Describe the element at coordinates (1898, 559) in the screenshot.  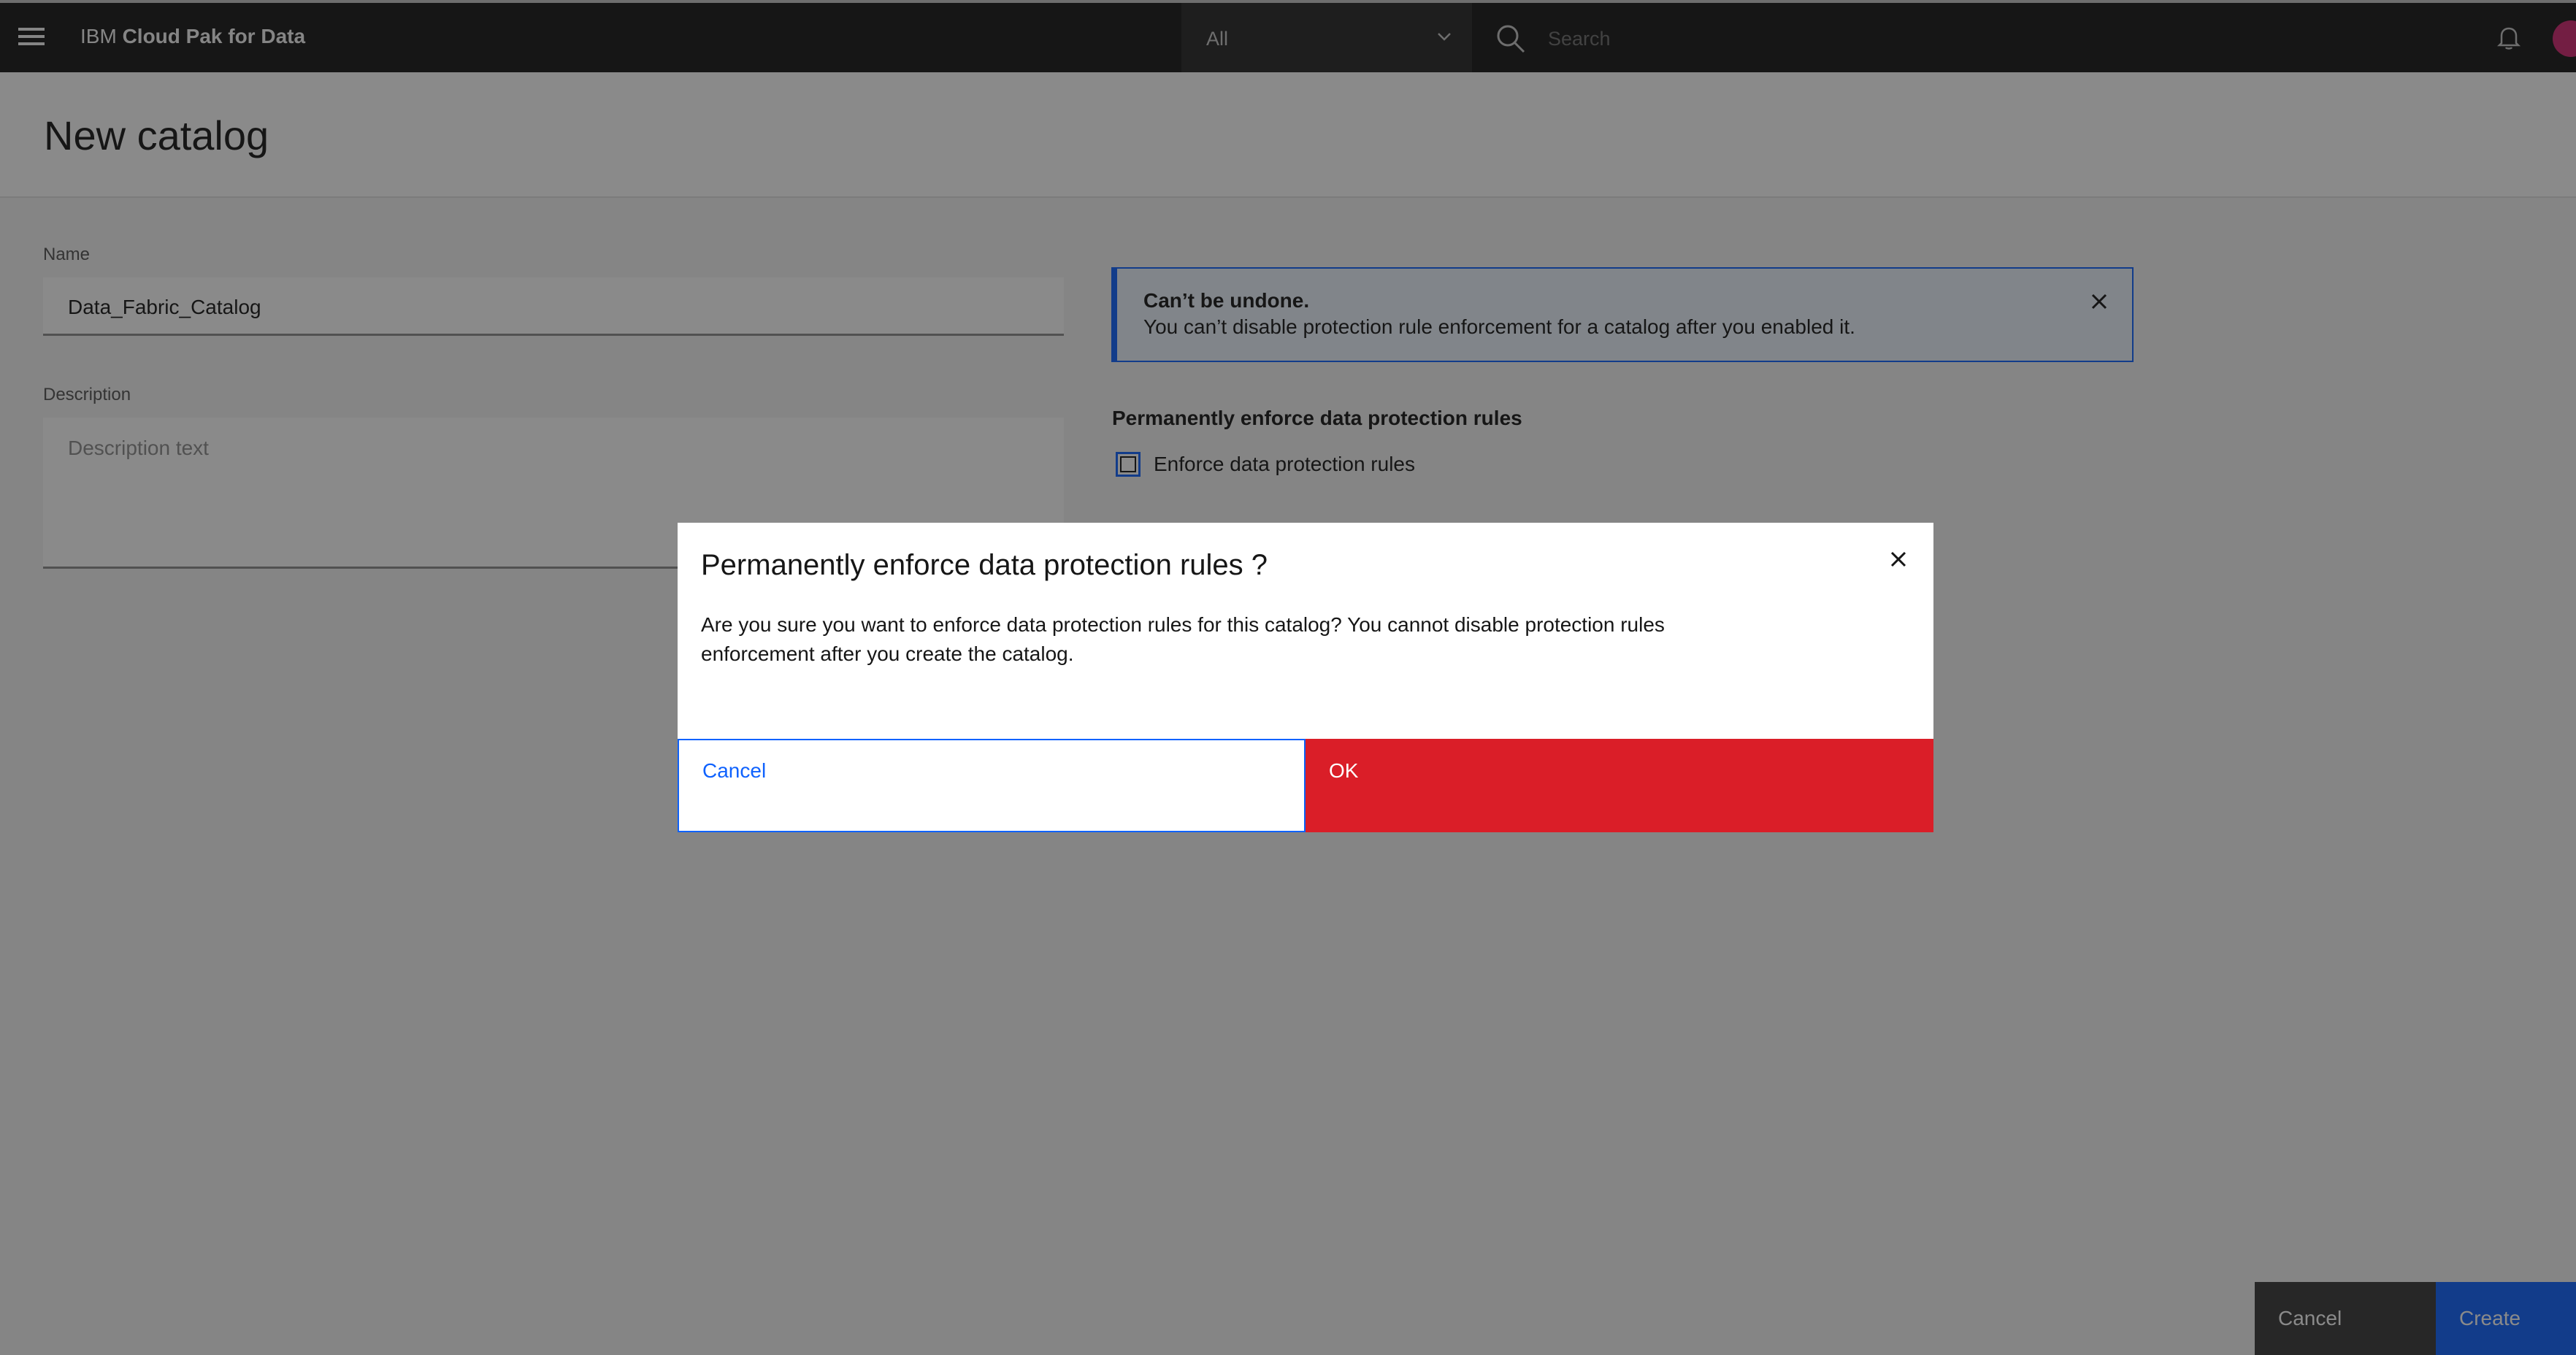
I see `close-icon` at that location.